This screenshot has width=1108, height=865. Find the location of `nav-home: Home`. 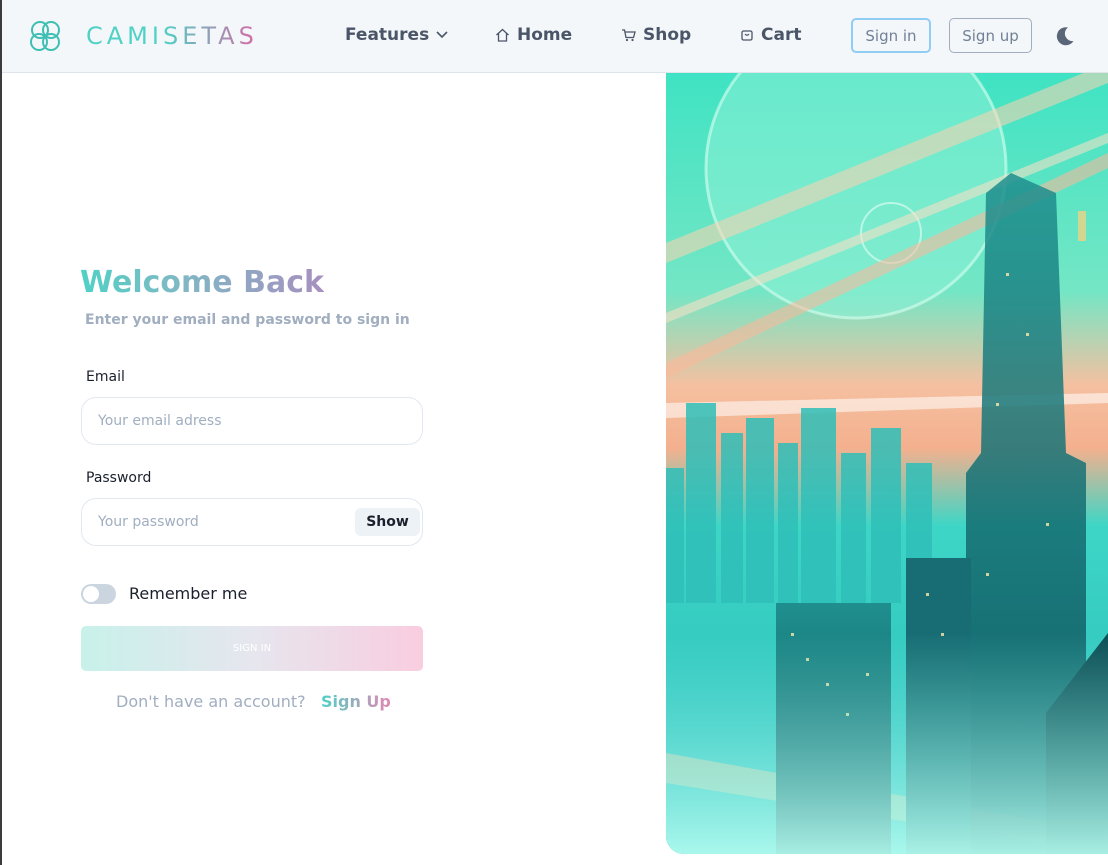

nav-home: Home is located at coordinates (533, 35).